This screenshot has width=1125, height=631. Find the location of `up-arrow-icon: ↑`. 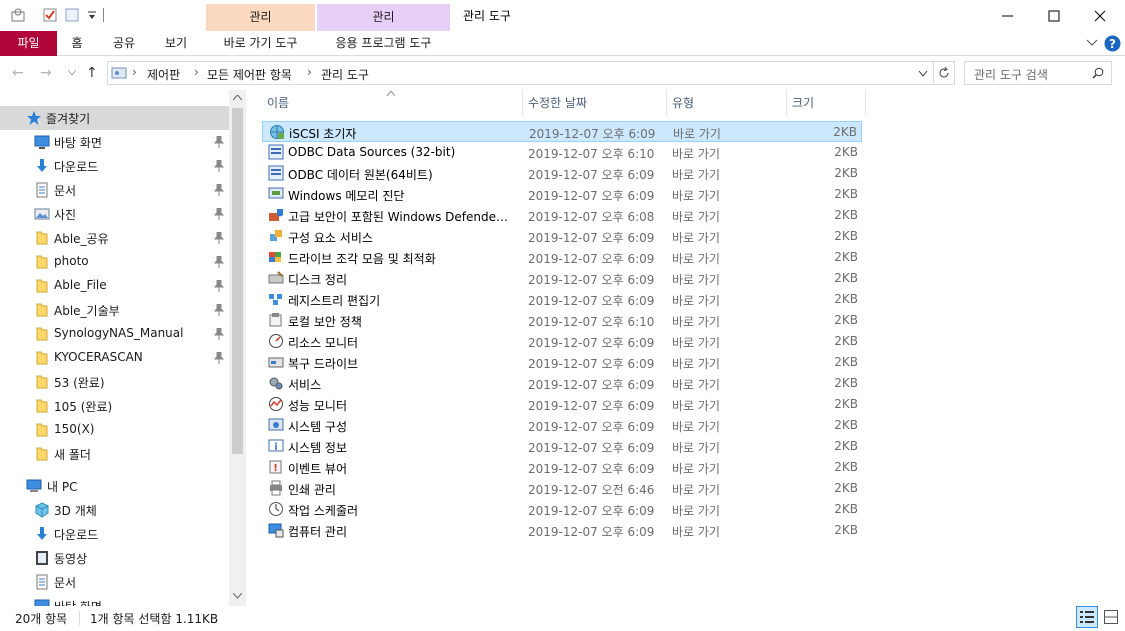

up-arrow-icon: ↑ is located at coordinates (92, 73).